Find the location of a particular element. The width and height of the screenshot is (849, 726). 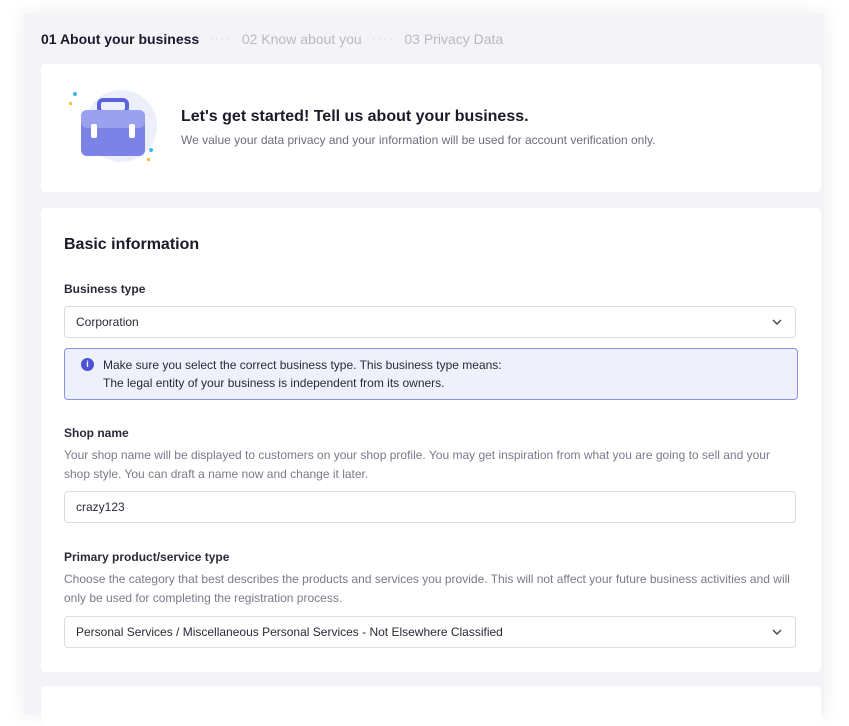

step-about-business: 01 About your business is located at coordinates (120, 39).